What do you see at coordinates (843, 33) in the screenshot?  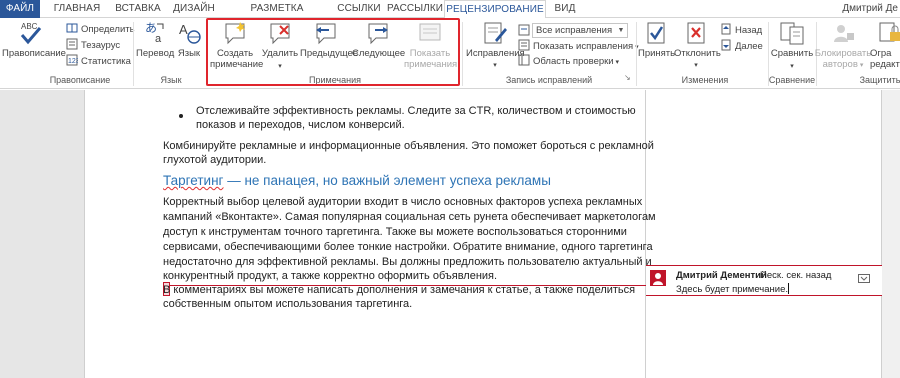 I see `block-authors-icon` at bounding box center [843, 33].